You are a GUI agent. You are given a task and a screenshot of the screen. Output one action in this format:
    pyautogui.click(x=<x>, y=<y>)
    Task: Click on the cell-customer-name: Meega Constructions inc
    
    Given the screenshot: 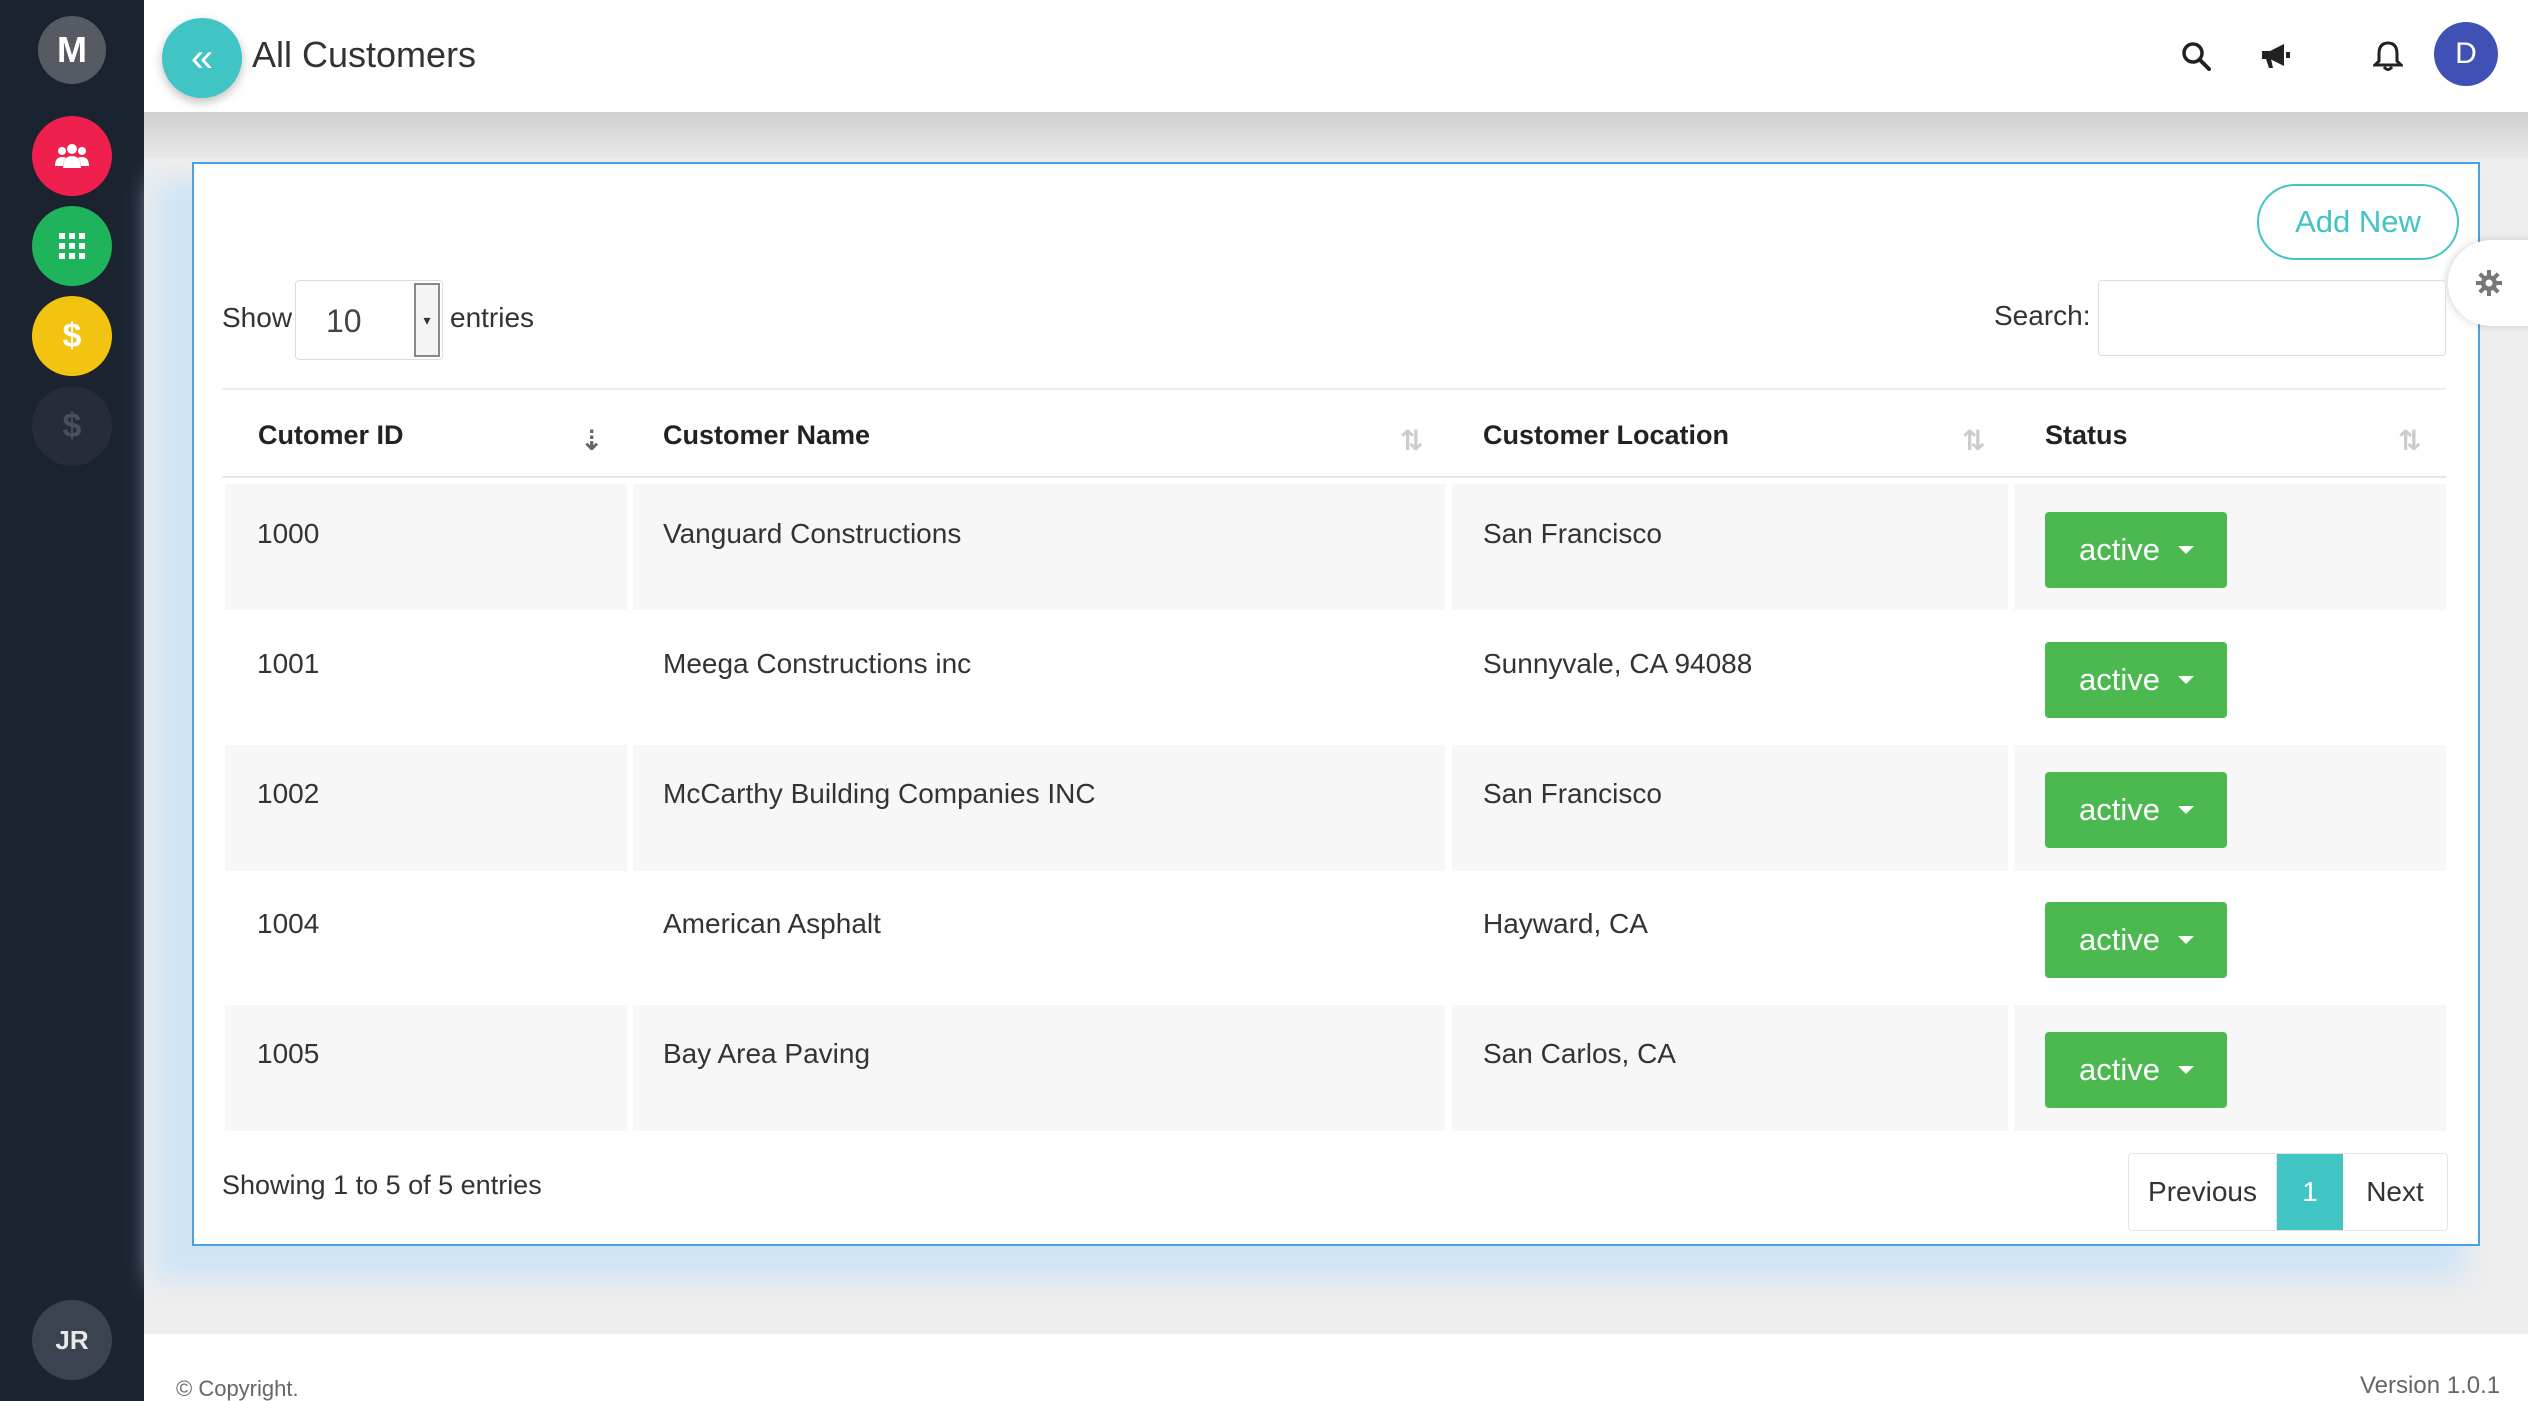 What is the action you would take?
    pyautogui.click(x=817, y=663)
    